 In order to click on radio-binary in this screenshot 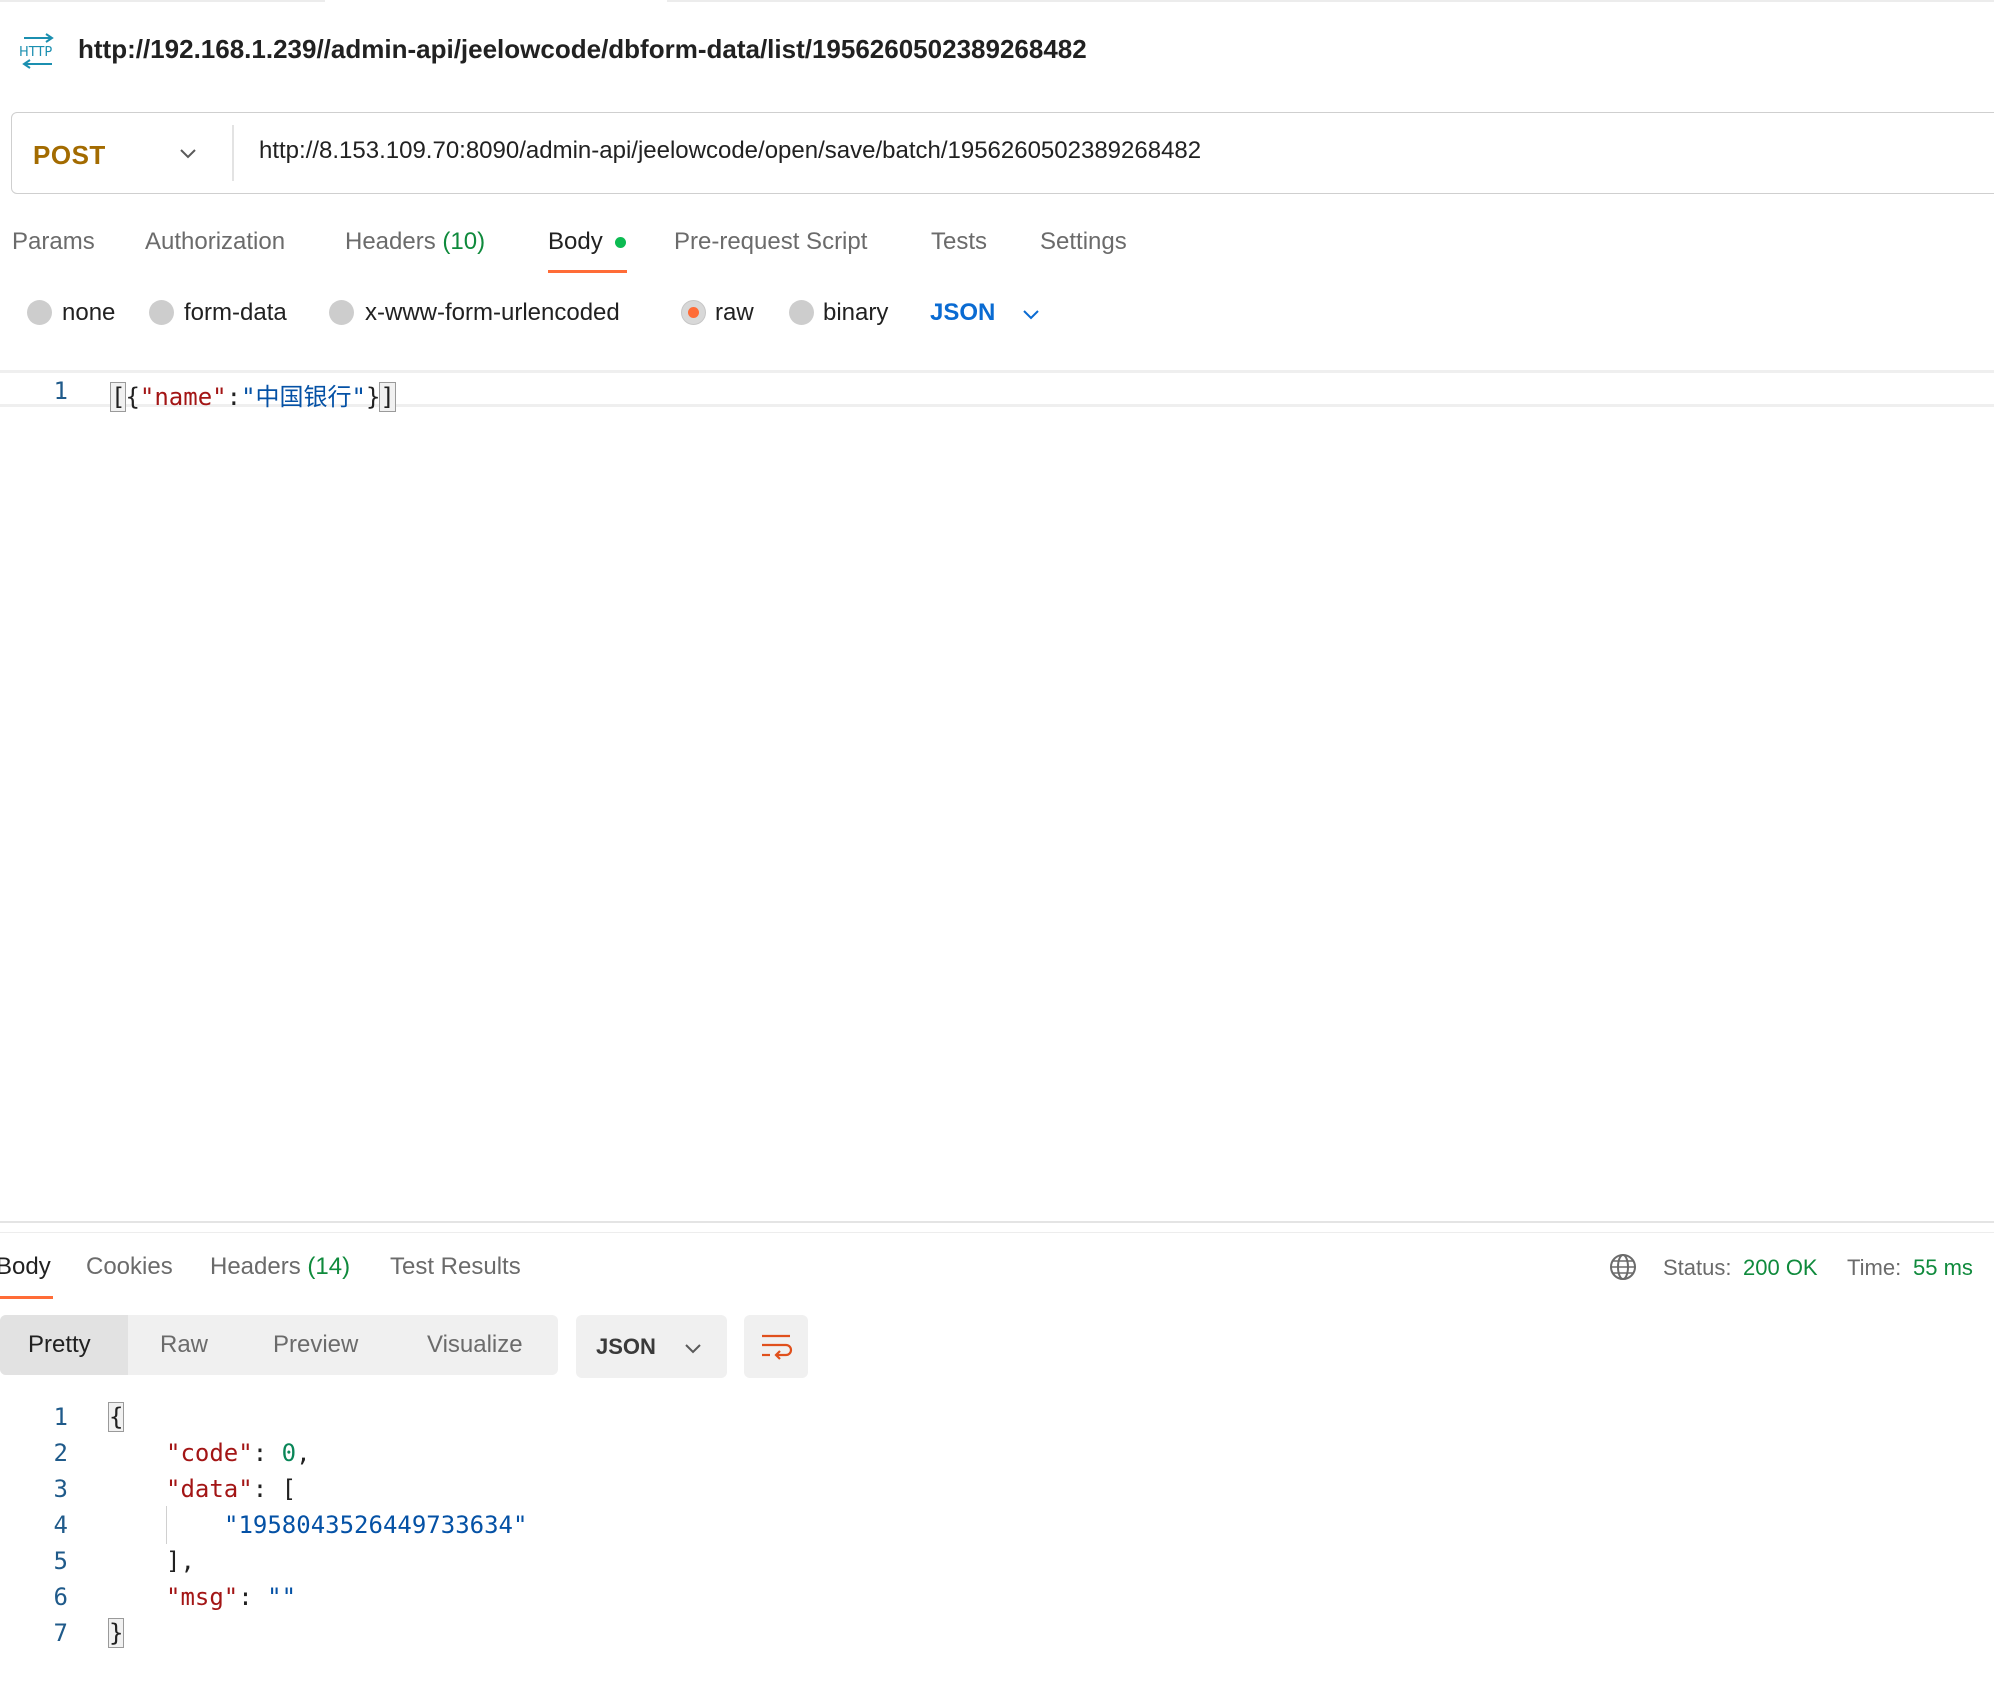, I will do `click(801, 312)`.